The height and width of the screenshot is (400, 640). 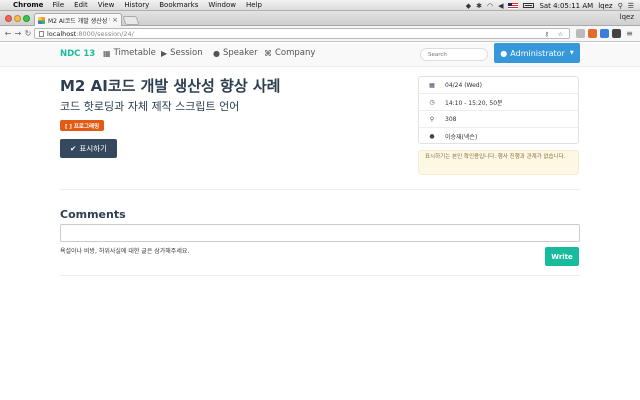 I want to click on nav-timetable-label: Timetable, so click(x=134, y=53).